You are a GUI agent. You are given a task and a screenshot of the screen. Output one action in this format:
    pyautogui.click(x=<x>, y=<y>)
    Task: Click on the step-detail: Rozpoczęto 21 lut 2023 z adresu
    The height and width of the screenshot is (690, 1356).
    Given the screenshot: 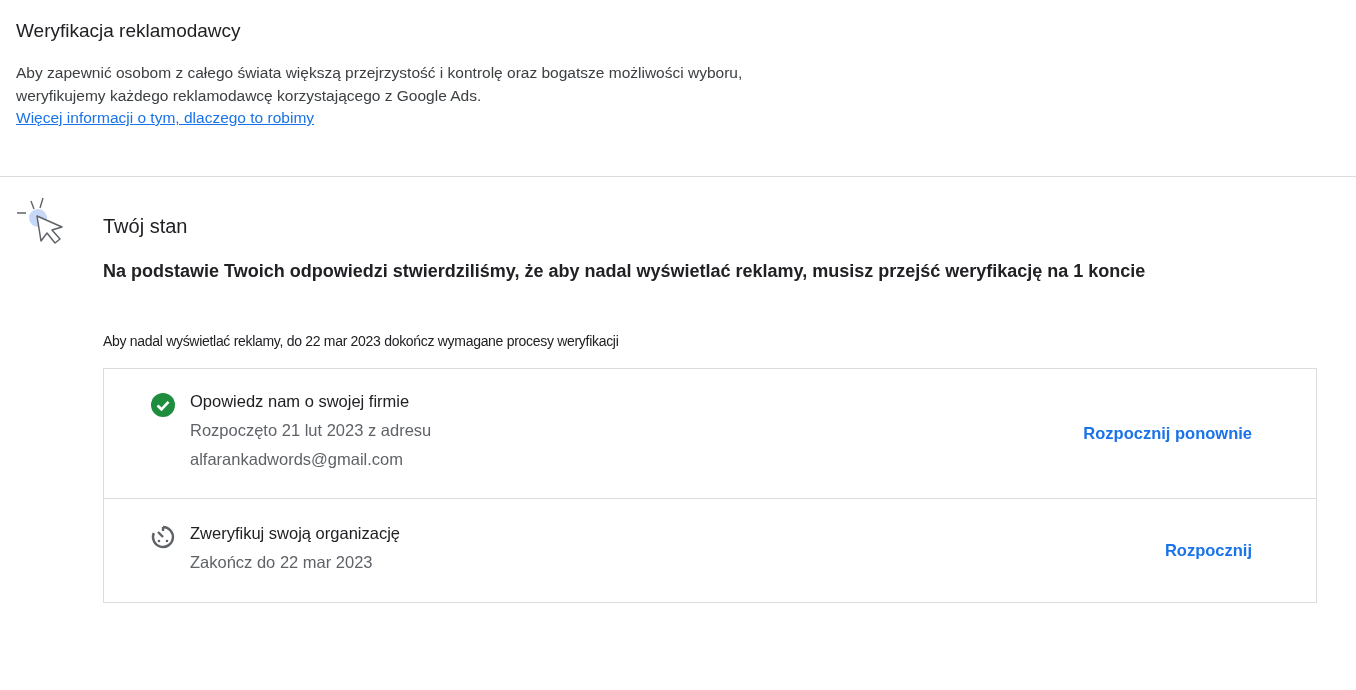 What is the action you would take?
    pyautogui.click(x=311, y=430)
    